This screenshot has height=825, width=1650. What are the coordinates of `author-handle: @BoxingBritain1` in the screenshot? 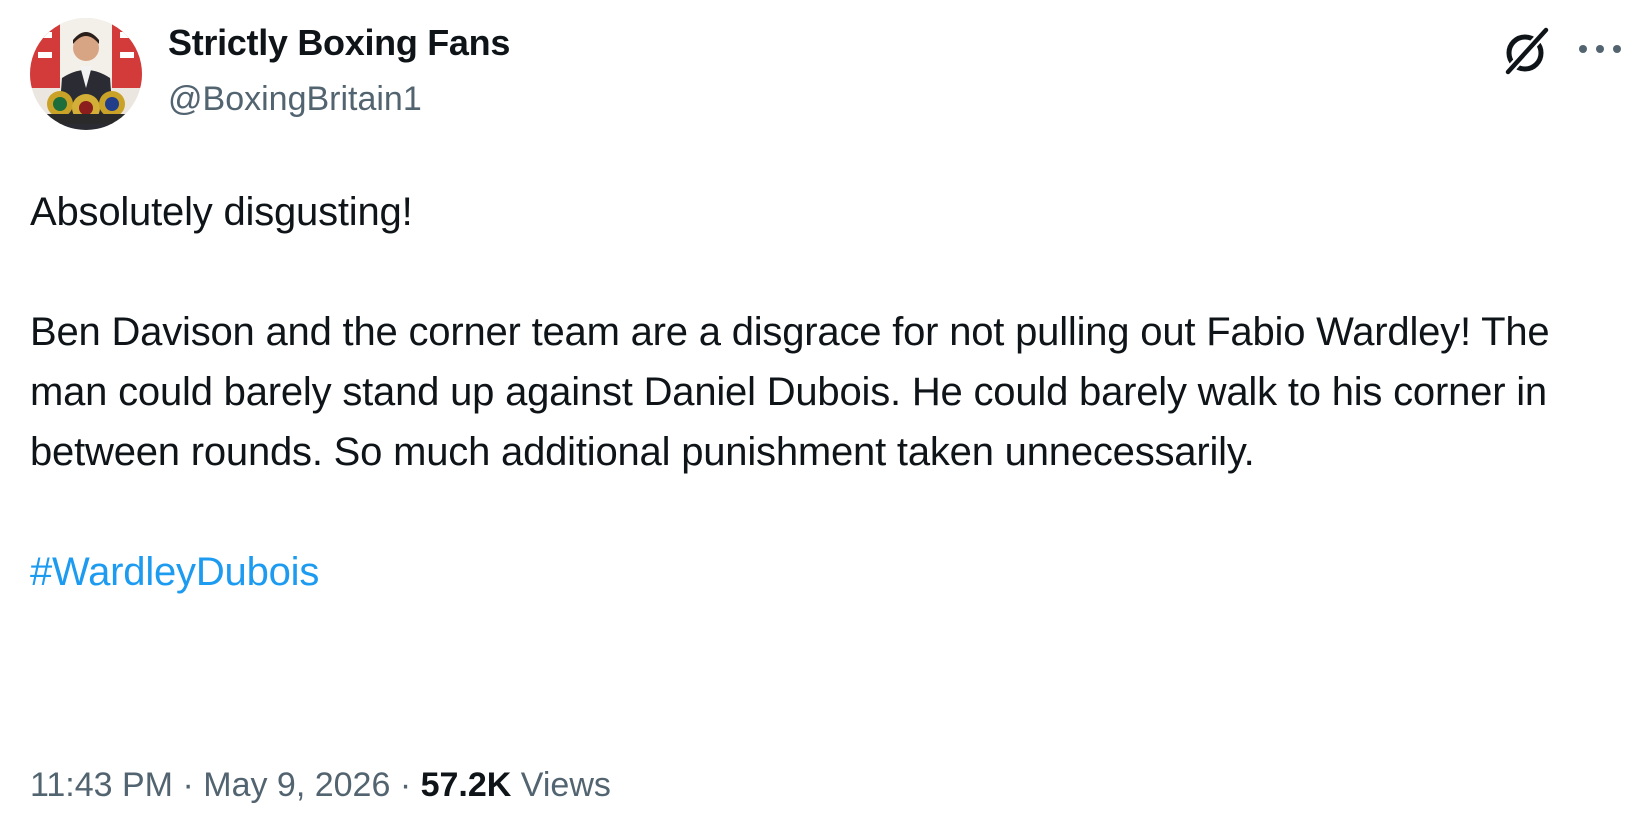 It's located at (295, 99).